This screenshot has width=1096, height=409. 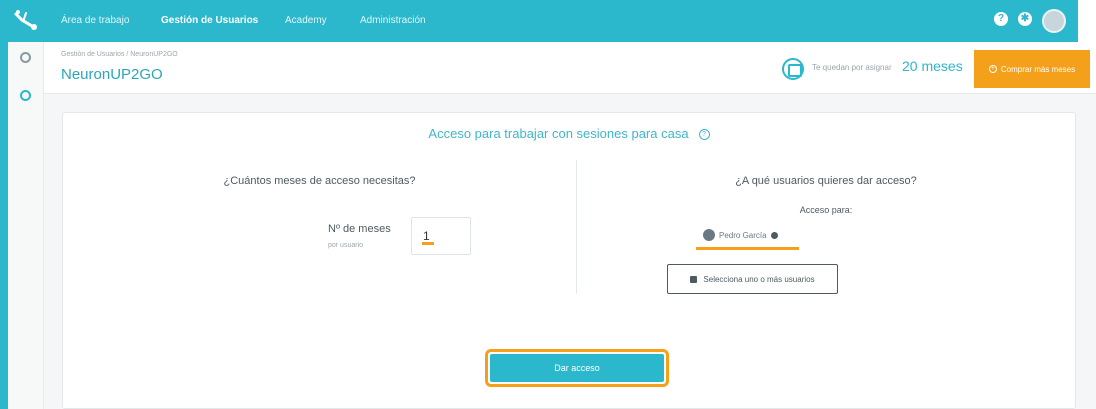 What do you see at coordinates (359, 229) in the screenshot?
I see `months-label: Nº de meses` at bounding box center [359, 229].